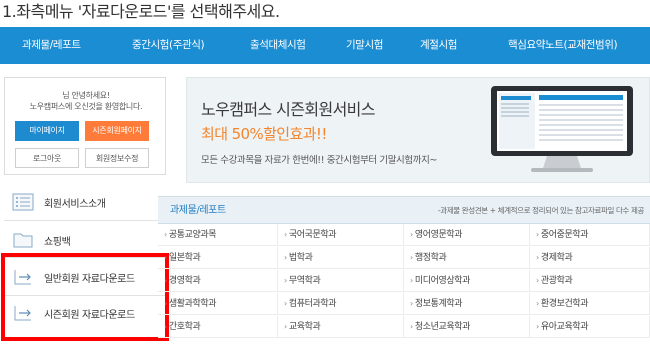 The image size is (650, 362). I want to click on subject-label: 공통교양과목, so click(192, 235).